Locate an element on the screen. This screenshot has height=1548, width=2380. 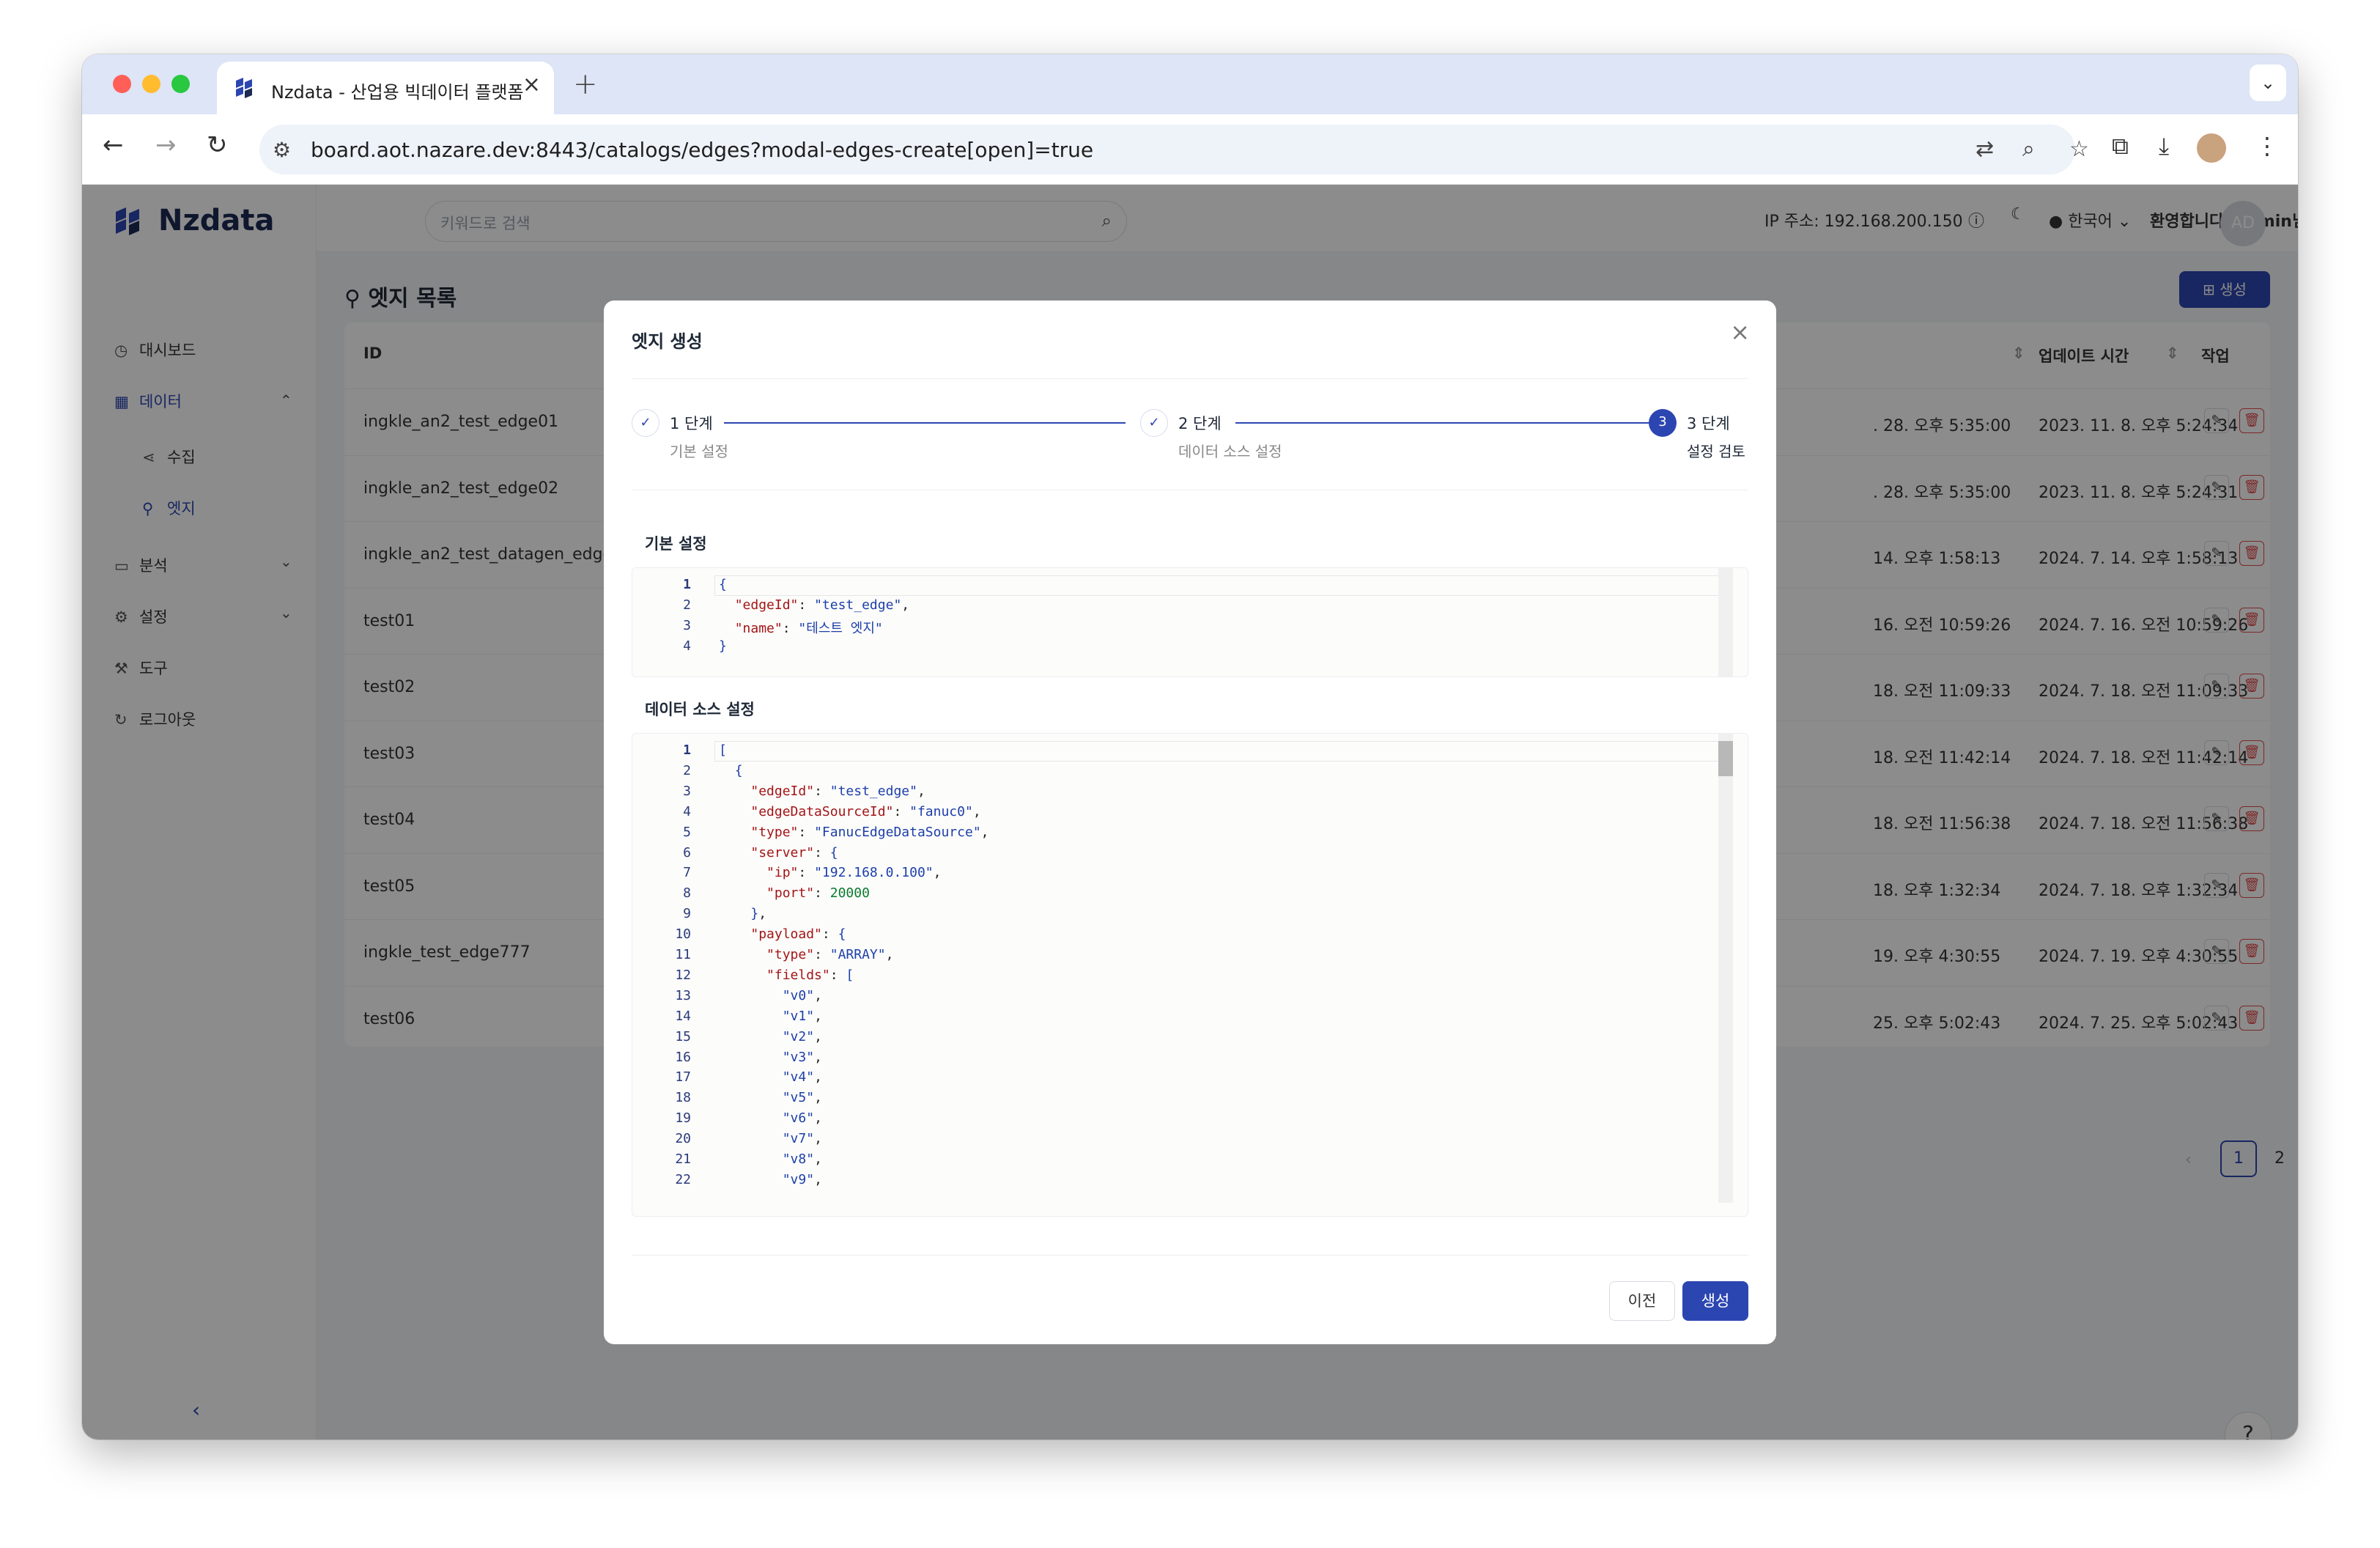
line-number: 22 is located at coordinates (683, 1179).